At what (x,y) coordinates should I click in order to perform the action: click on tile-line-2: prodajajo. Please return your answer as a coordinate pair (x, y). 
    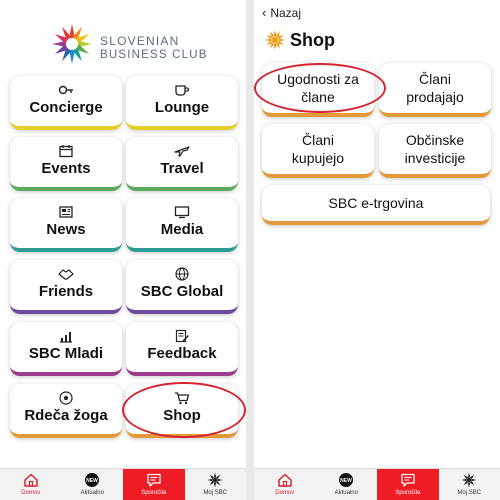
    Looking at the image, I should click on (435, 97).